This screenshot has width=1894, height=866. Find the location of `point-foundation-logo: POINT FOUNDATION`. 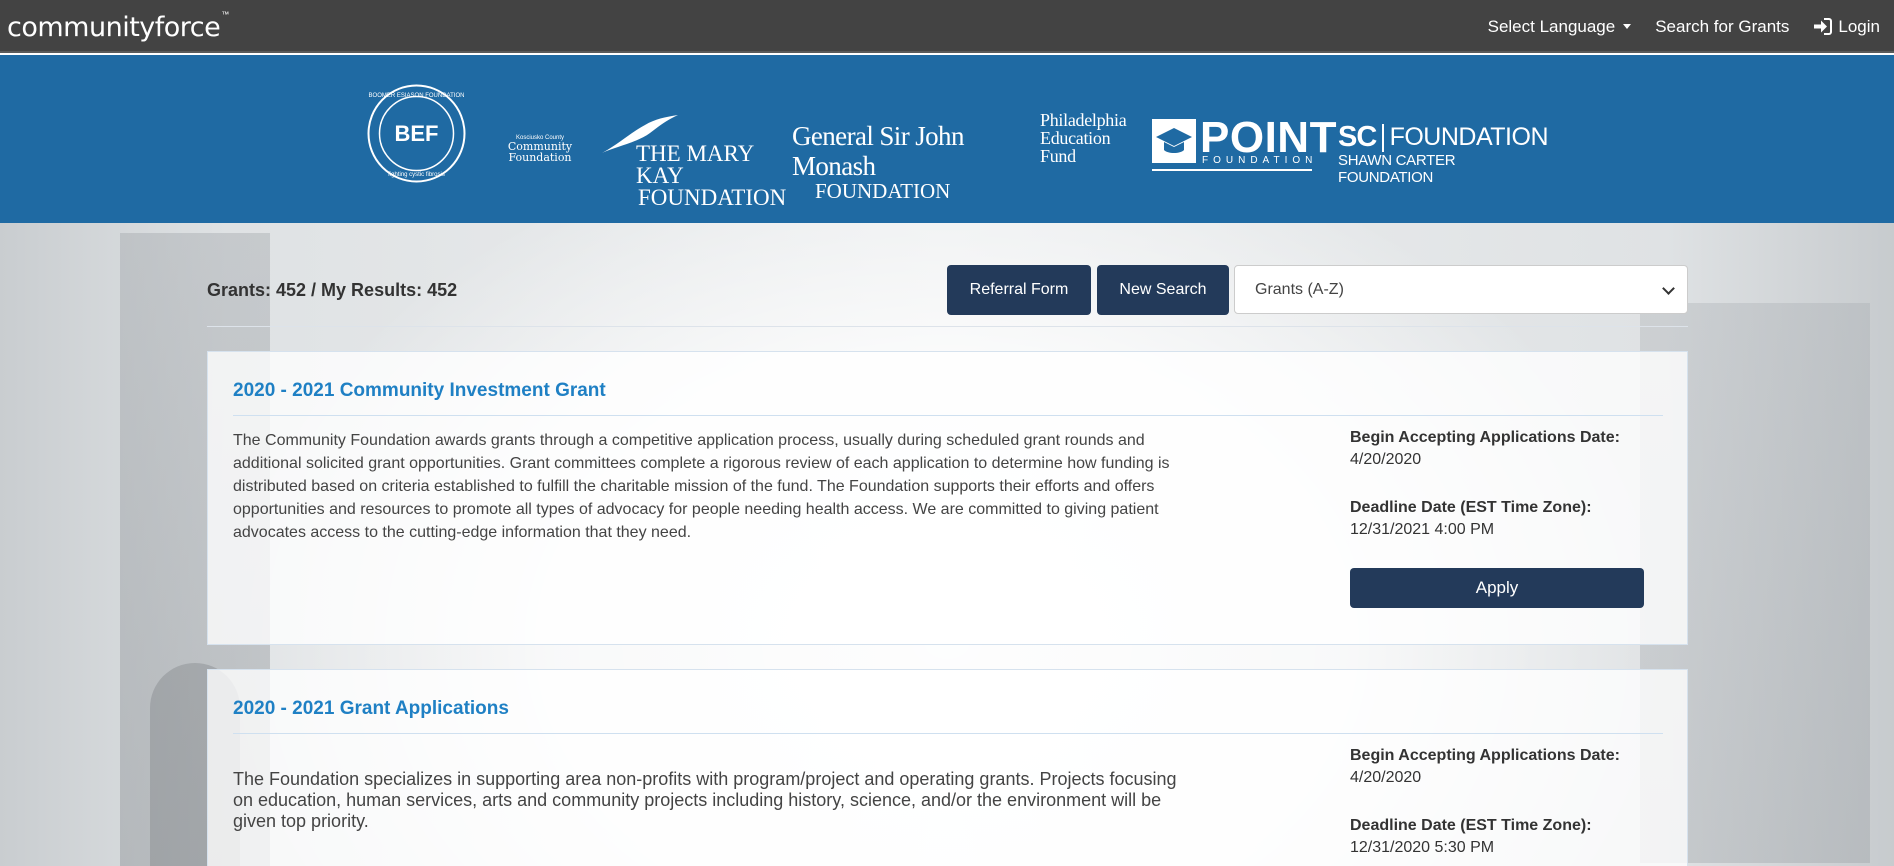

point-foundation-logo: POINT FOUNDATION is located at coordinates (1244, 142).